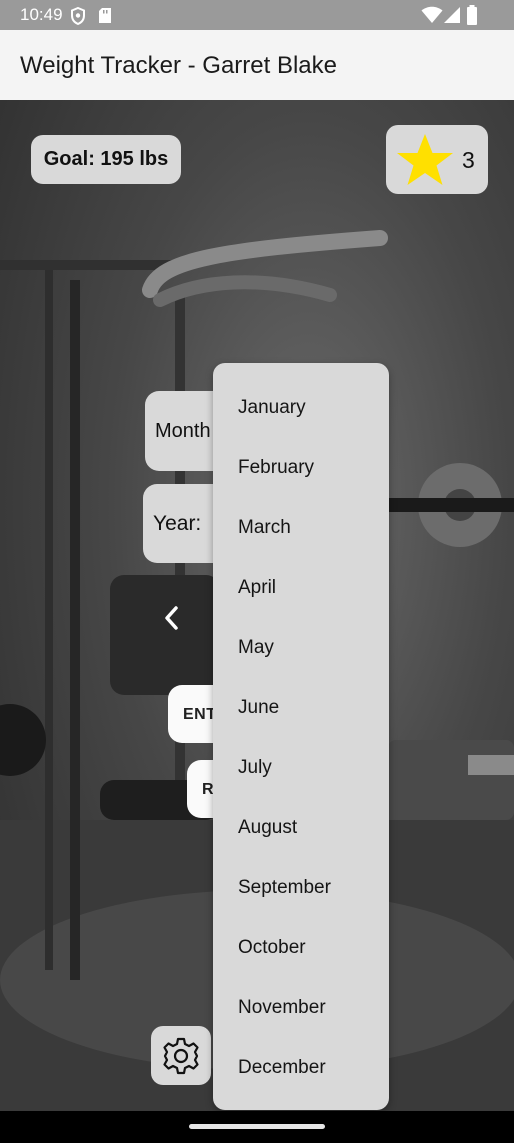  I want to click on star-count: 3, so click(468, 160).